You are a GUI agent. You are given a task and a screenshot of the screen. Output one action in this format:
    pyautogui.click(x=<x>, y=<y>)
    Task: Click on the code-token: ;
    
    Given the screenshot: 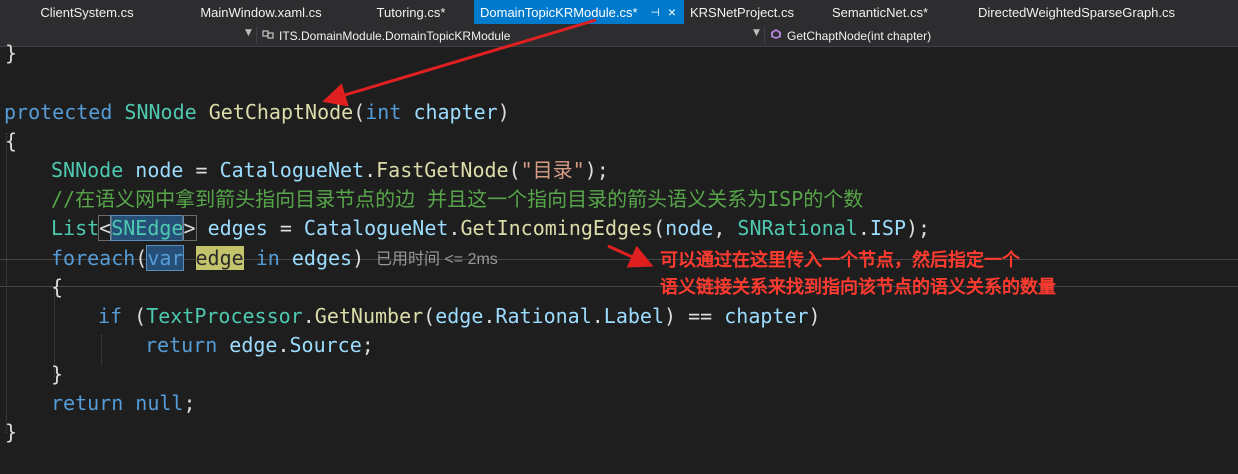 What is the action you would take?
    pyautogui.click(x=367, y=345)
    